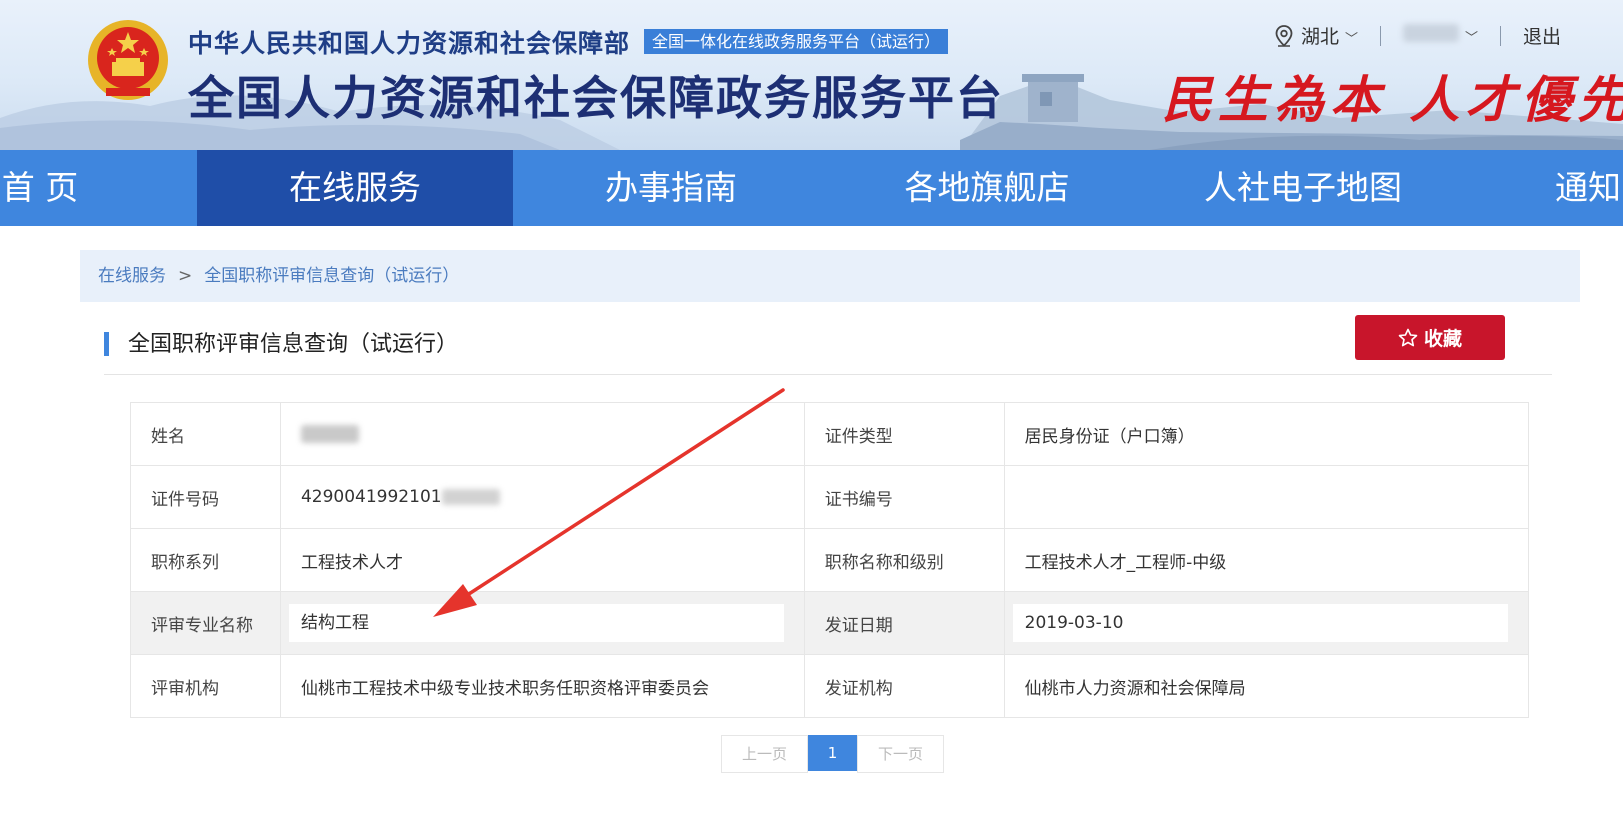  I want to click on page-1-button: 1, so click(832, 753).